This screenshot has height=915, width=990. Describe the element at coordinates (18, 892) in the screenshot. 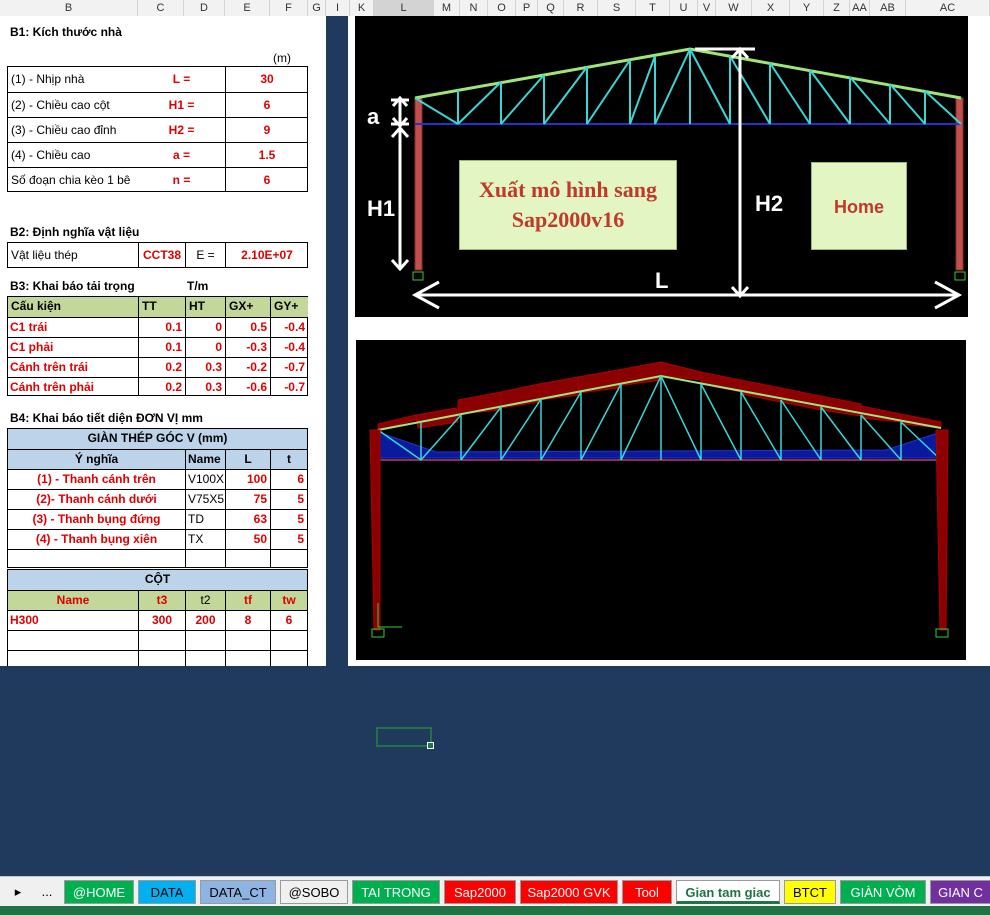

I see `scroll-tabs-right-icon: ▸` at that location.